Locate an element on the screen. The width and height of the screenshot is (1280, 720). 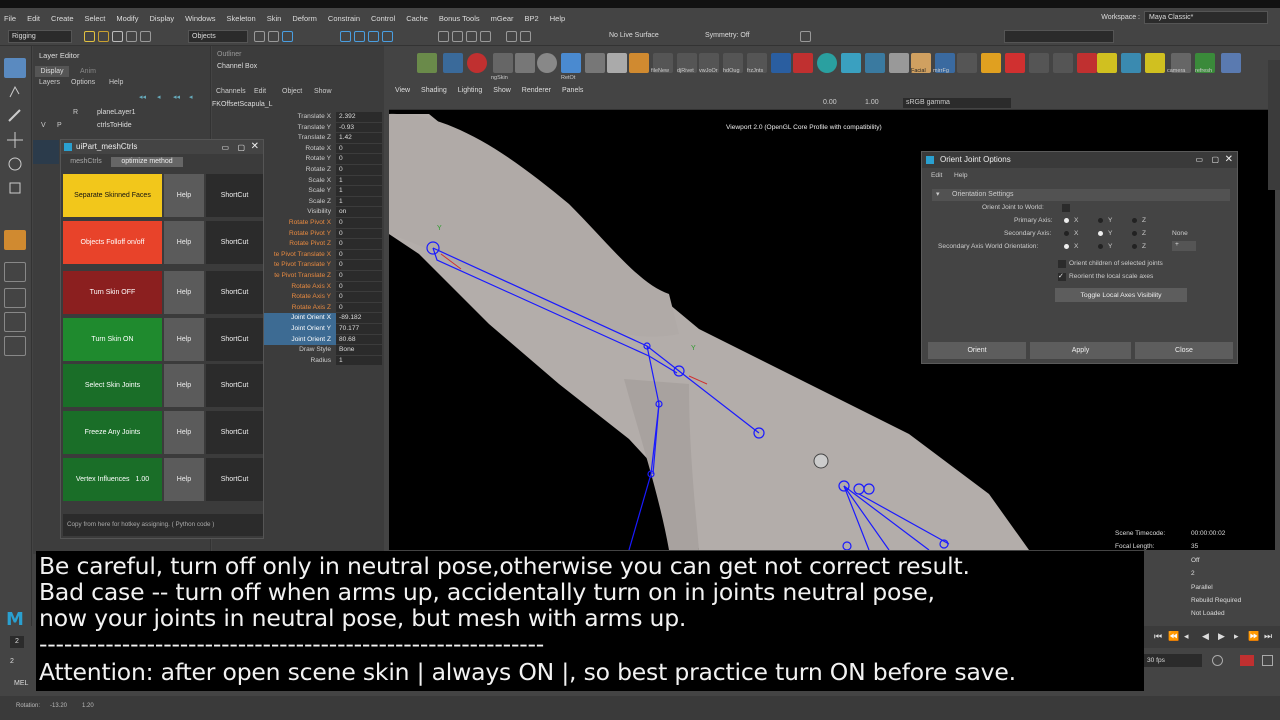
channel-row: Translate Y -0.93 is located at coordinates (298, 128).